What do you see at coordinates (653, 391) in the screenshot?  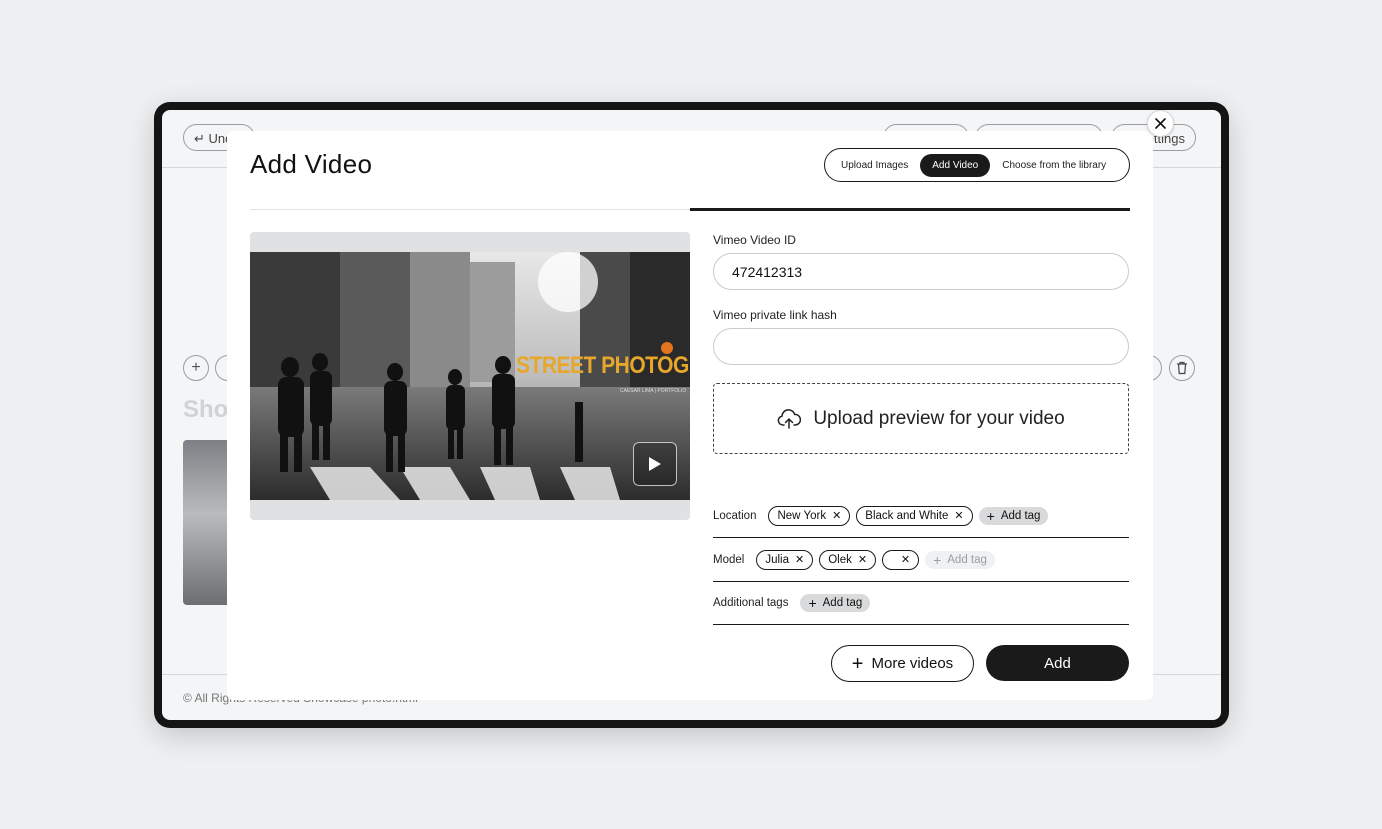 I see `video-overlay-subtitle: CAESAR LIMA | PORTFOLIO` at bounding box center [653, 391].